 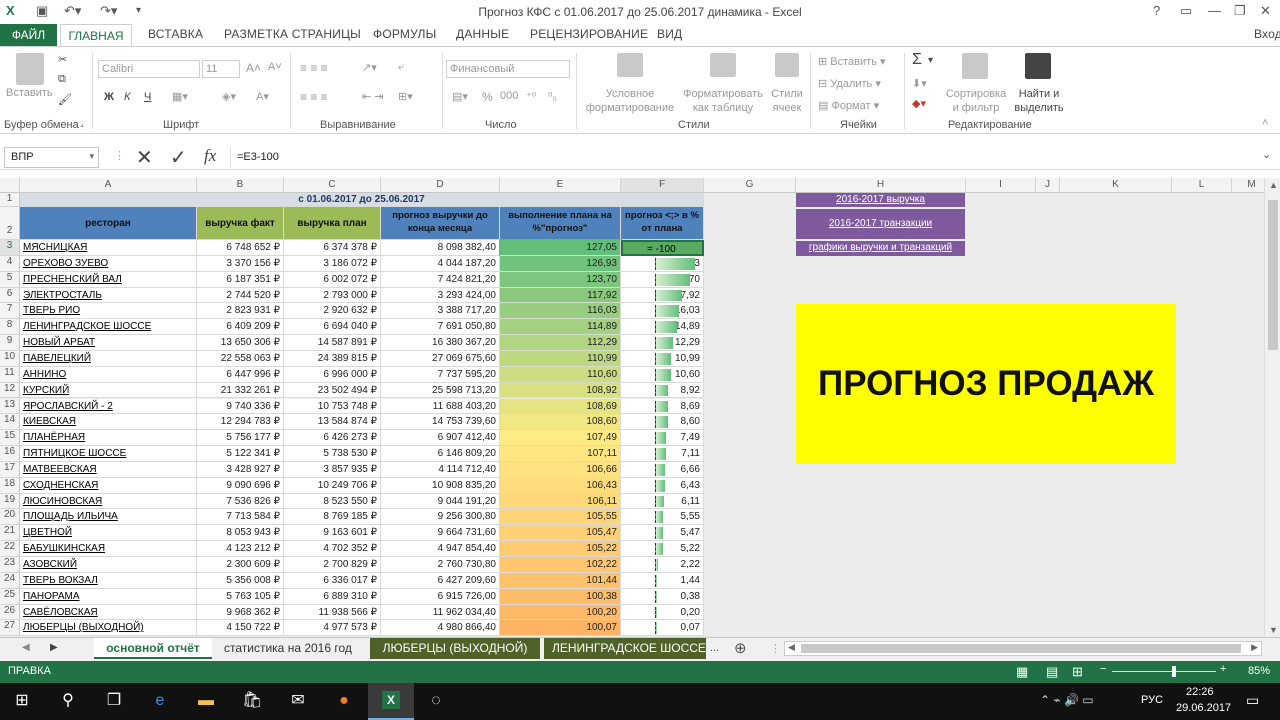 I want to click on conditional-format-icon, so click(x=630, y=65).